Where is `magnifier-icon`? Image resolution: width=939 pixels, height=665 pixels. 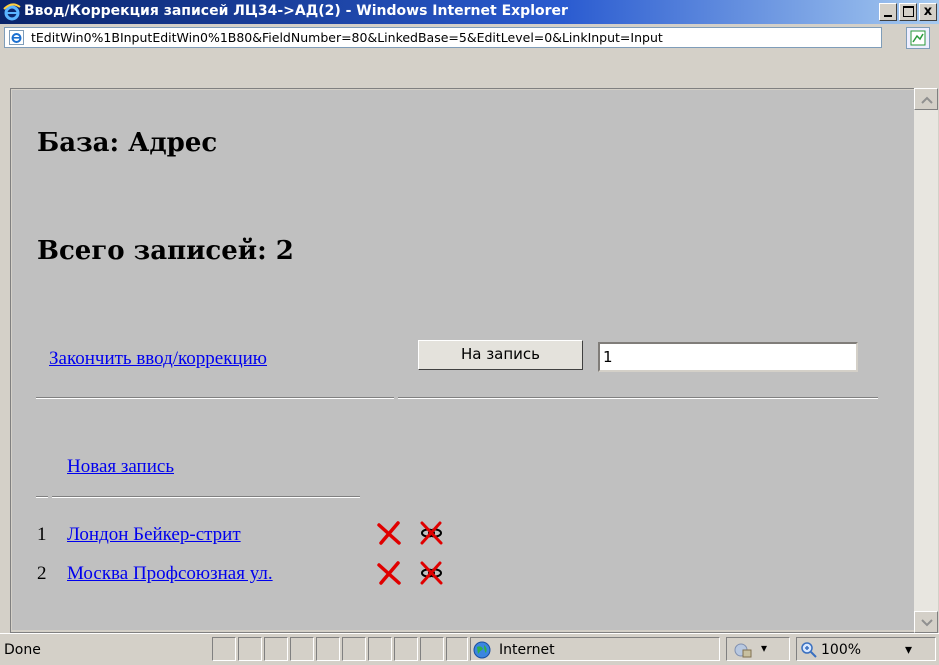
magnifier-icon is located at coordinates (809, 650).